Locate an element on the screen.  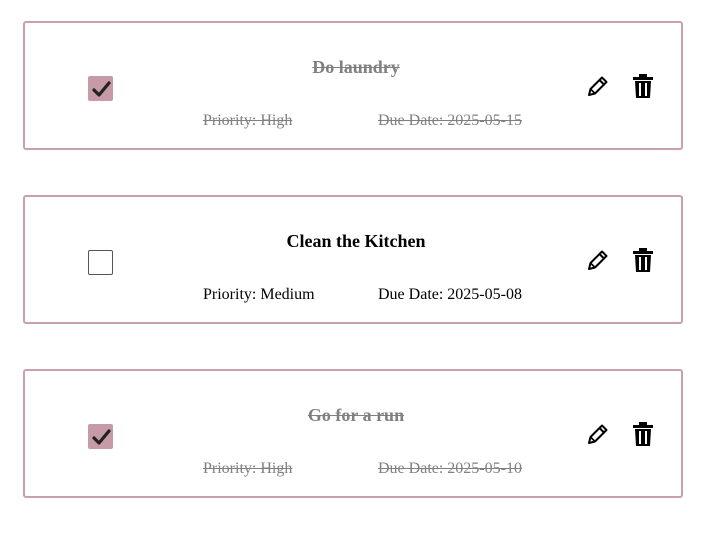
task-priority: Priority: Medium is located at coordinates (259, 294).